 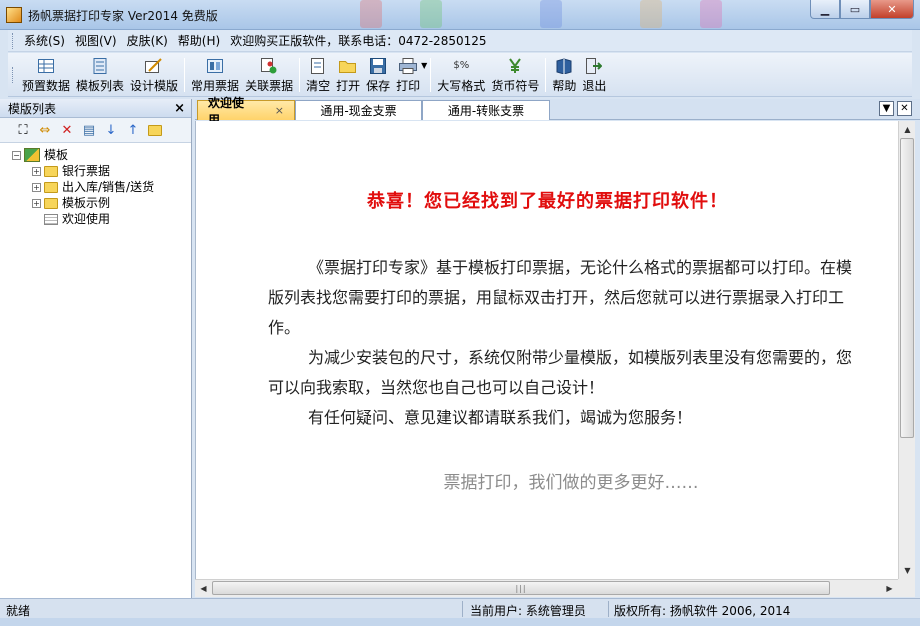 What do you see at coordinates (318, 75) in the screenshot?
I see `clear-button: 清空` at bounding box center [318, 75].